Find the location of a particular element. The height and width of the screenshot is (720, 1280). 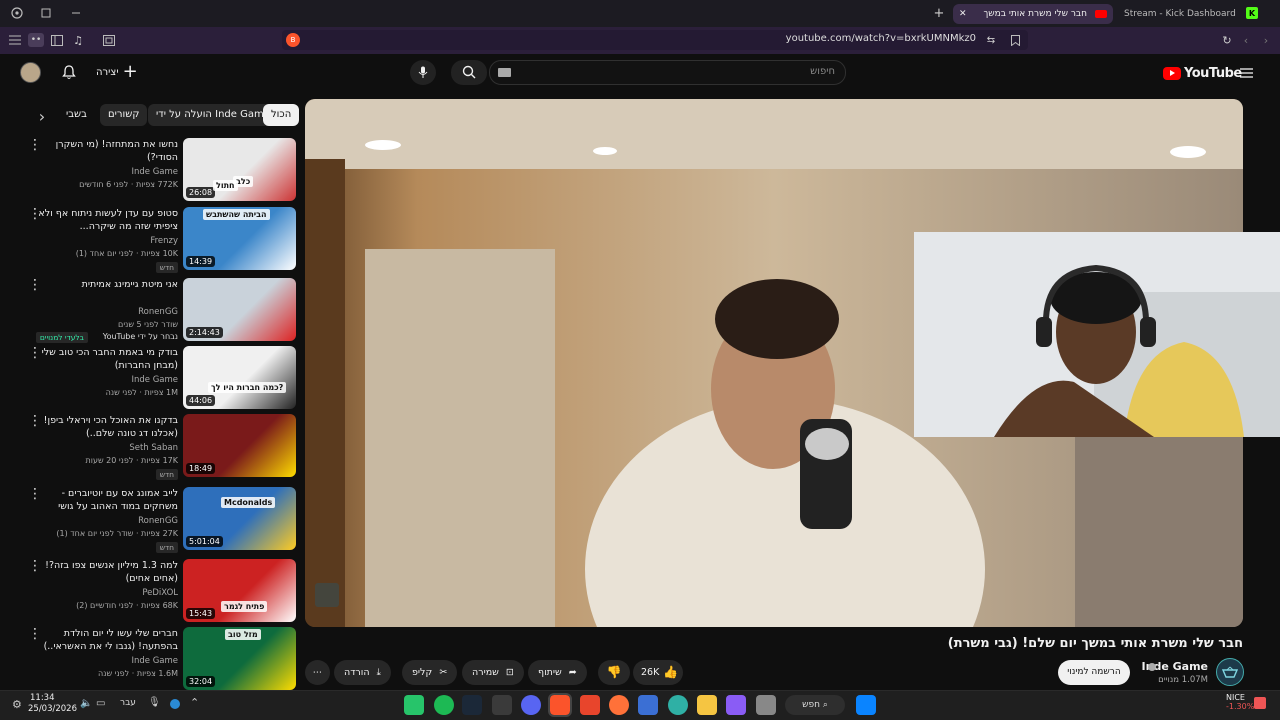

clock-date: 25/03/2026 is located at coordinates (52, 709).